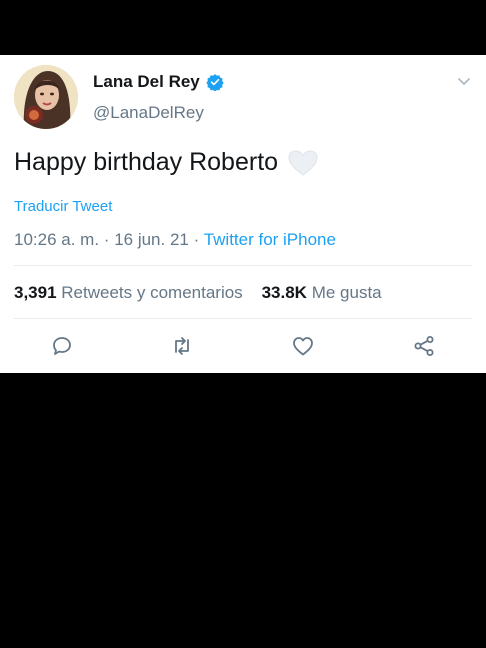 The image size is (486, 648). What do you see at coordinates (243, 348) in the screenshot?
I see `tweet-actions` at bounding box center [243, 348].